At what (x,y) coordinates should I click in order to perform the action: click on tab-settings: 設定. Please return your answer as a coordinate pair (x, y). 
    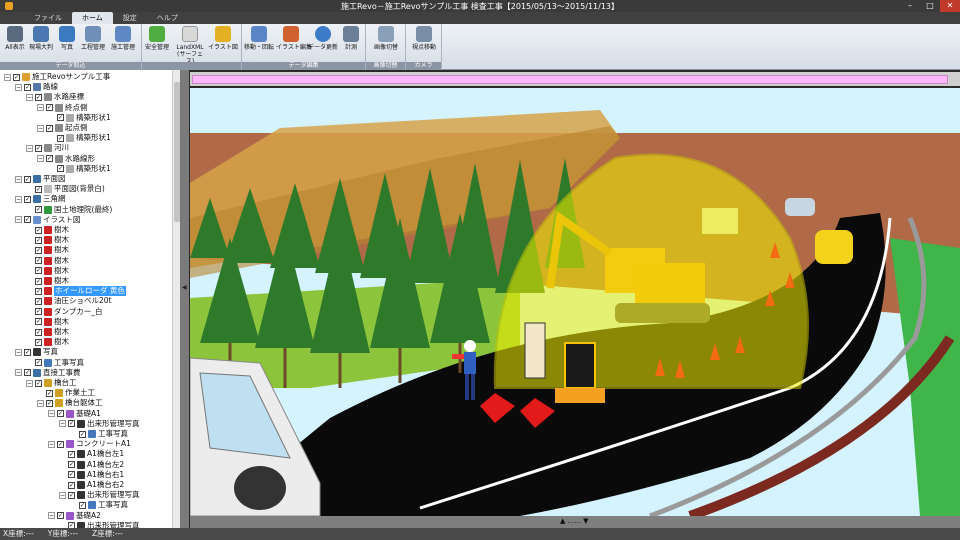
    Looking at the image, I should click on (130, 18).